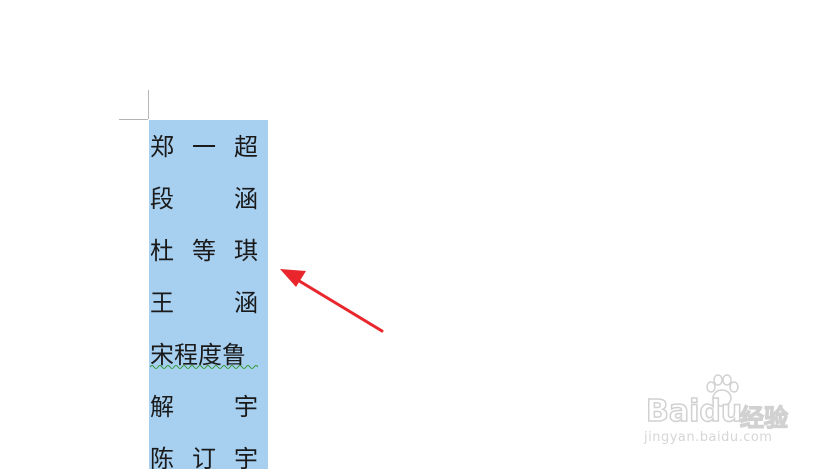 This screenshot has height=469, width=839. I want to click on watermark-url: jingyan.baidu.com, so click(708, 437).